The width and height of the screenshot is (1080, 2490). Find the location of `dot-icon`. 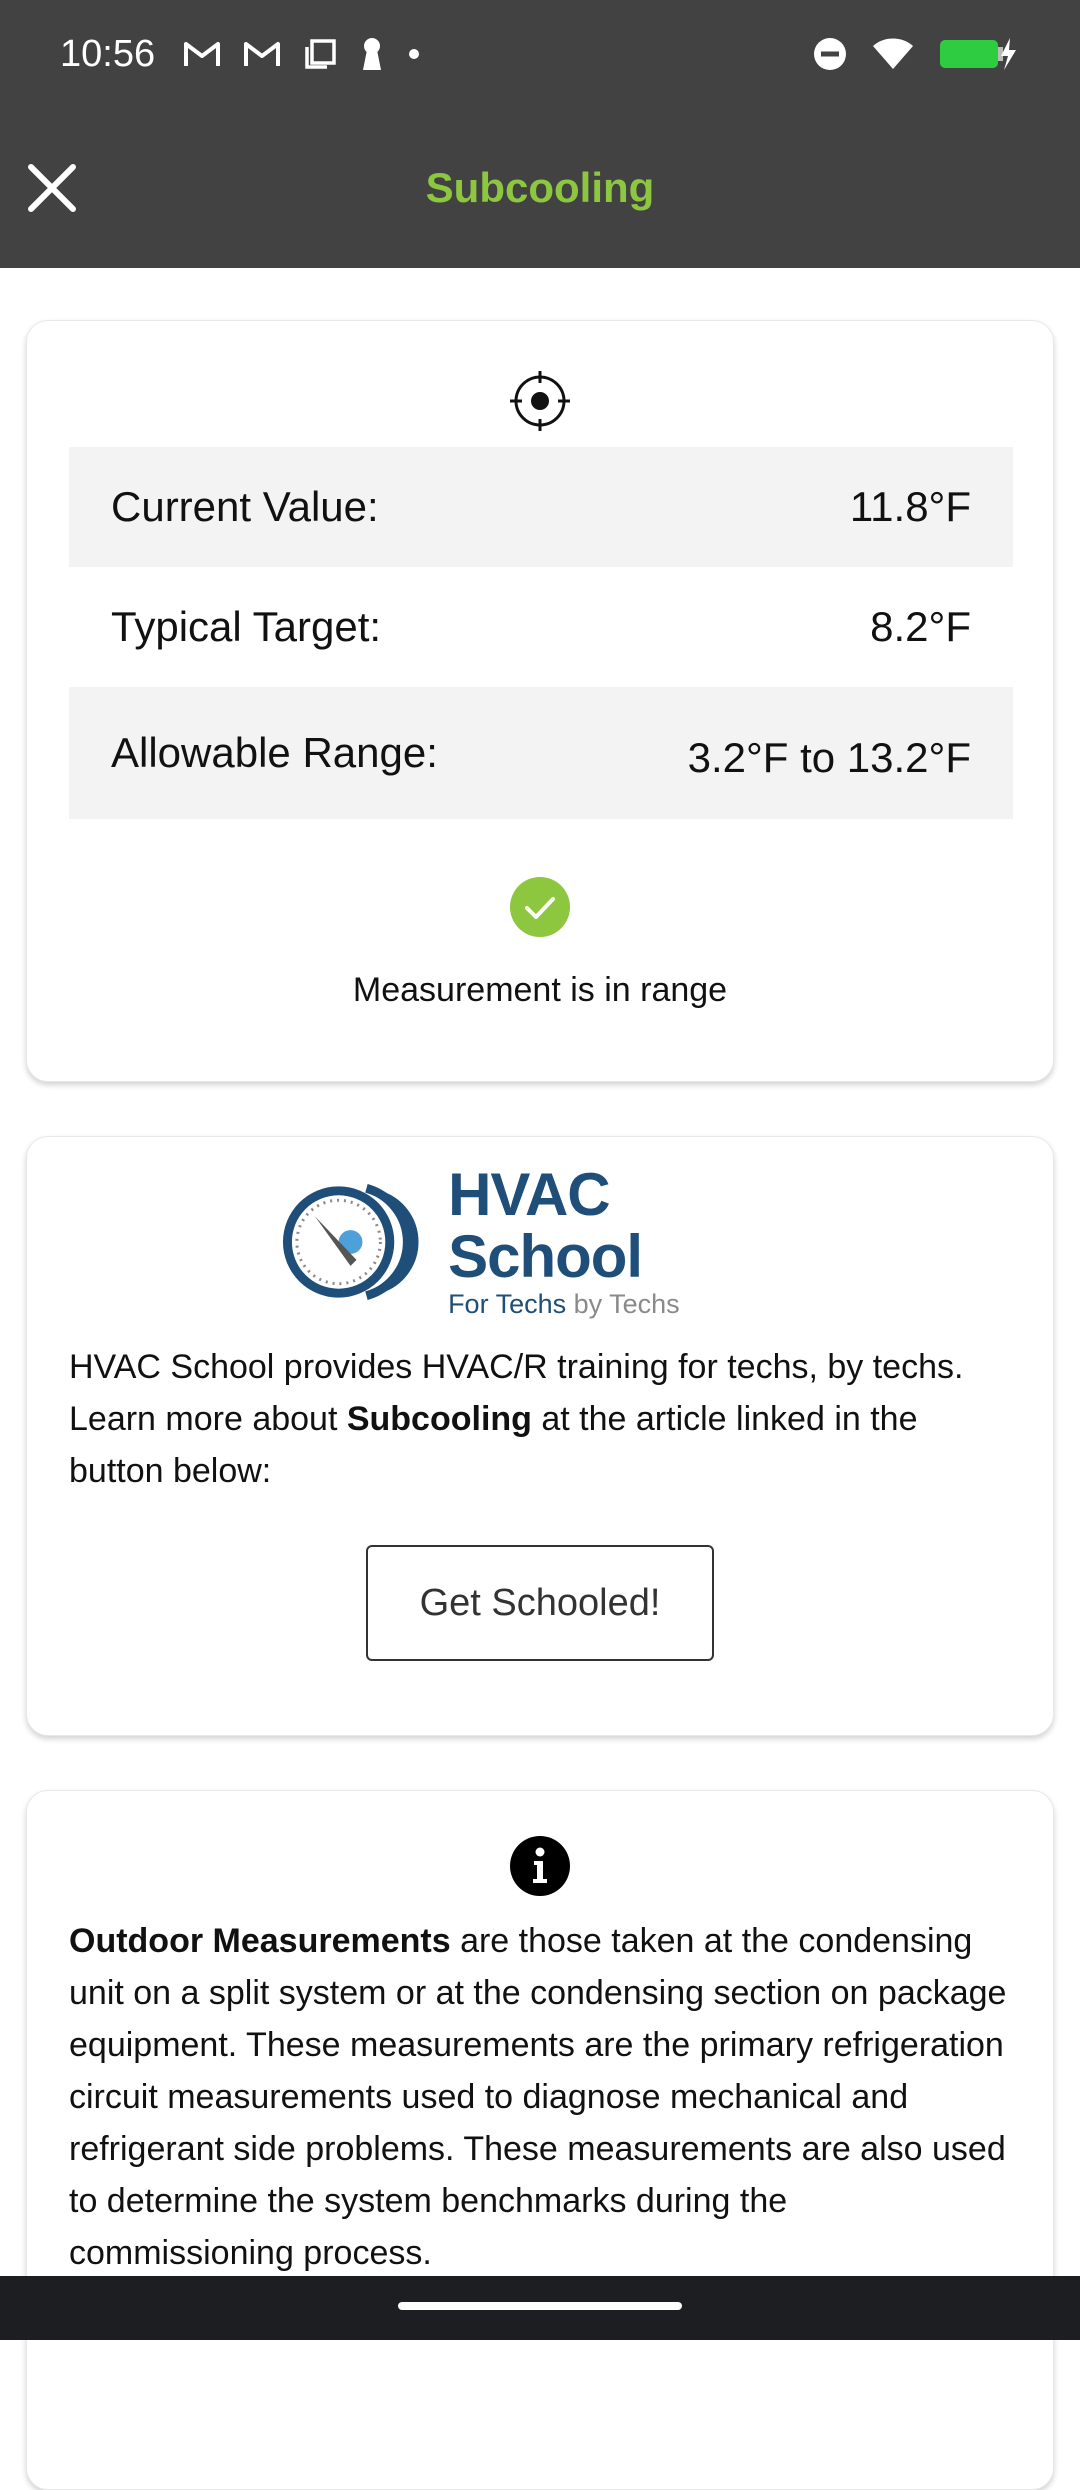

dot-icon is located at coordinates (414, 54).